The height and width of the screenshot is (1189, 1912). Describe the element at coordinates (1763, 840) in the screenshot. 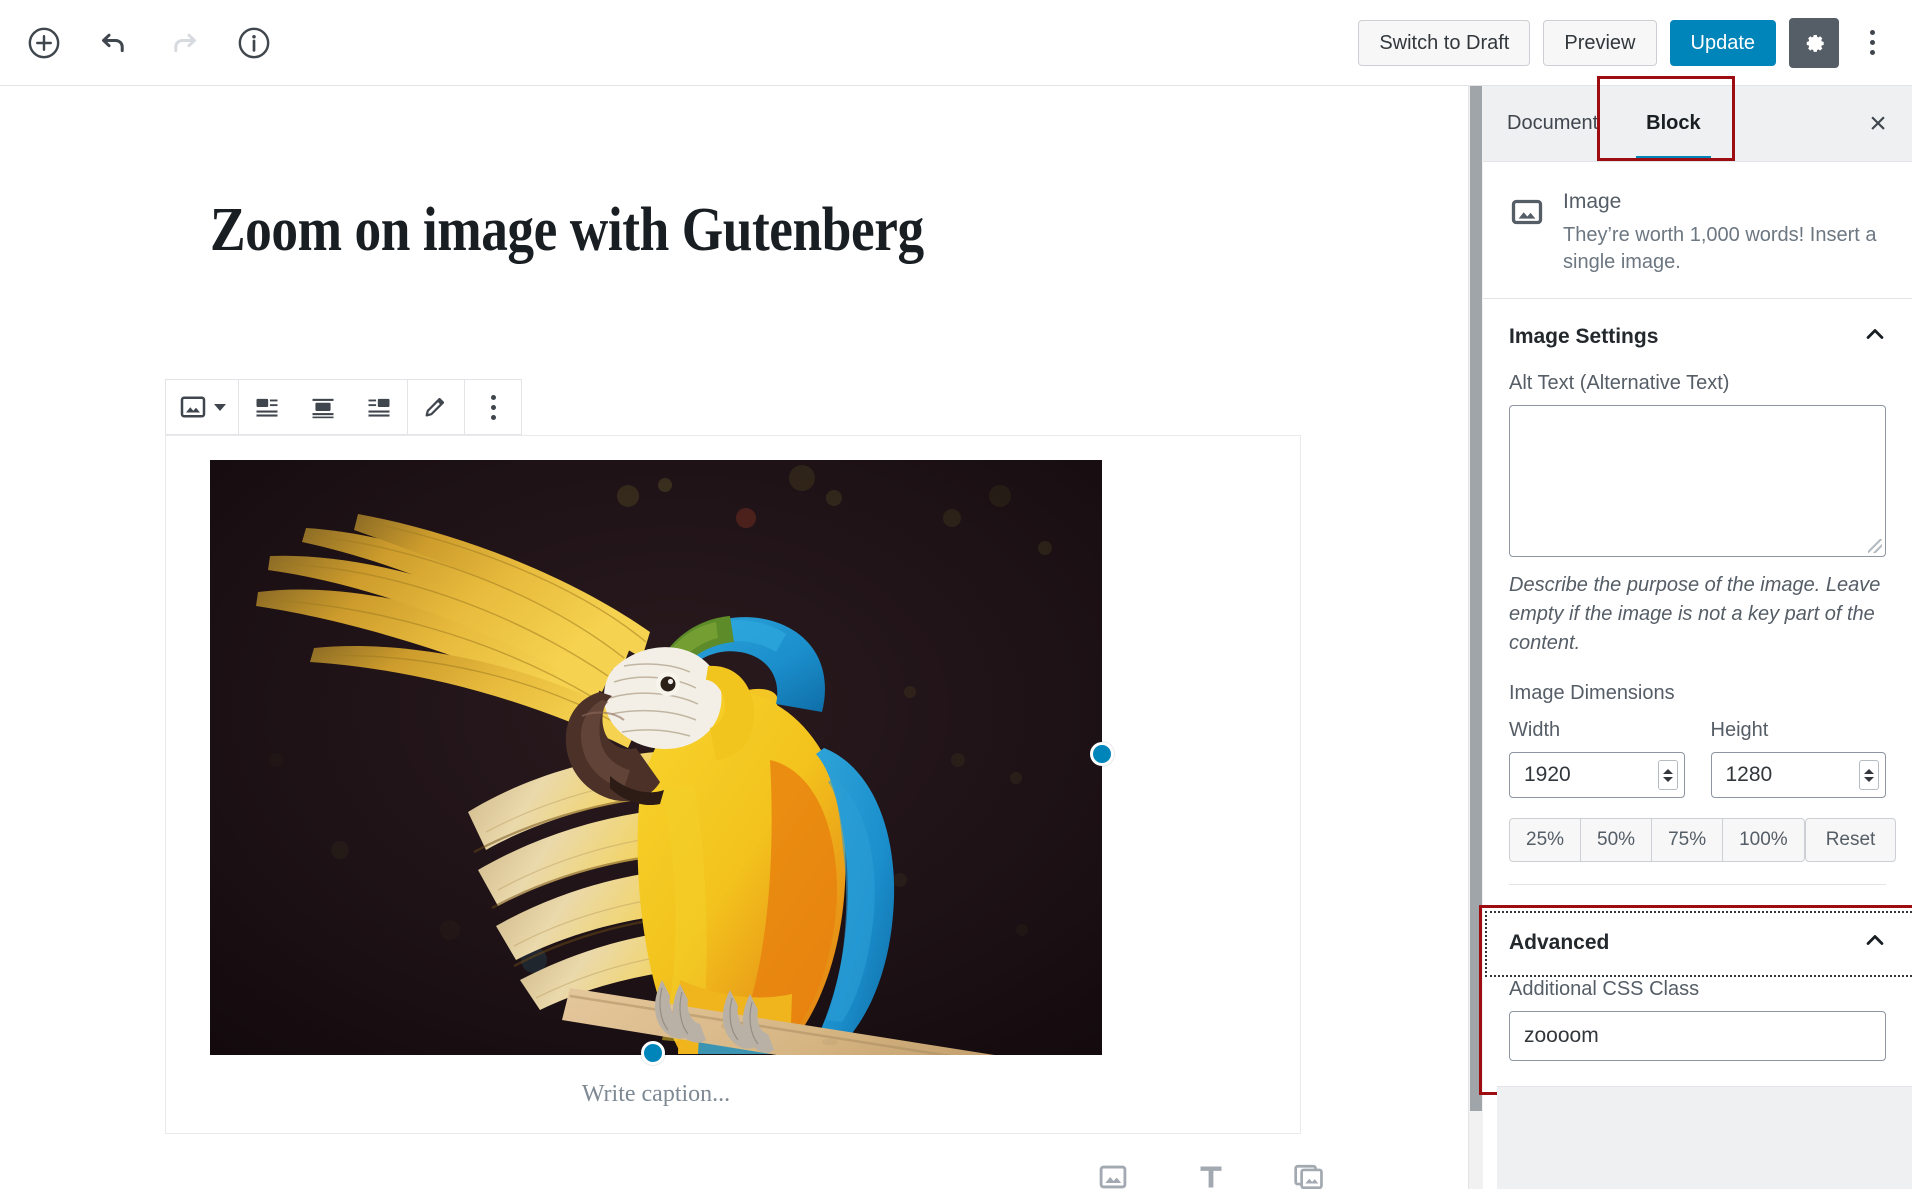

I see `scale-100-button: 100%` at that location.